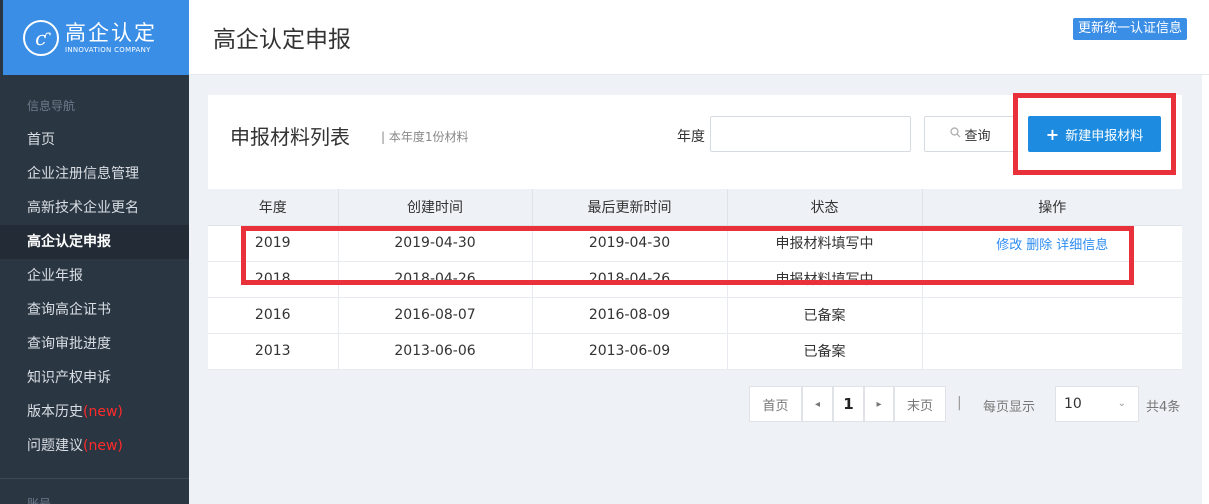  I want to click on cell-created: 2013-06-06, so click(435, 351).